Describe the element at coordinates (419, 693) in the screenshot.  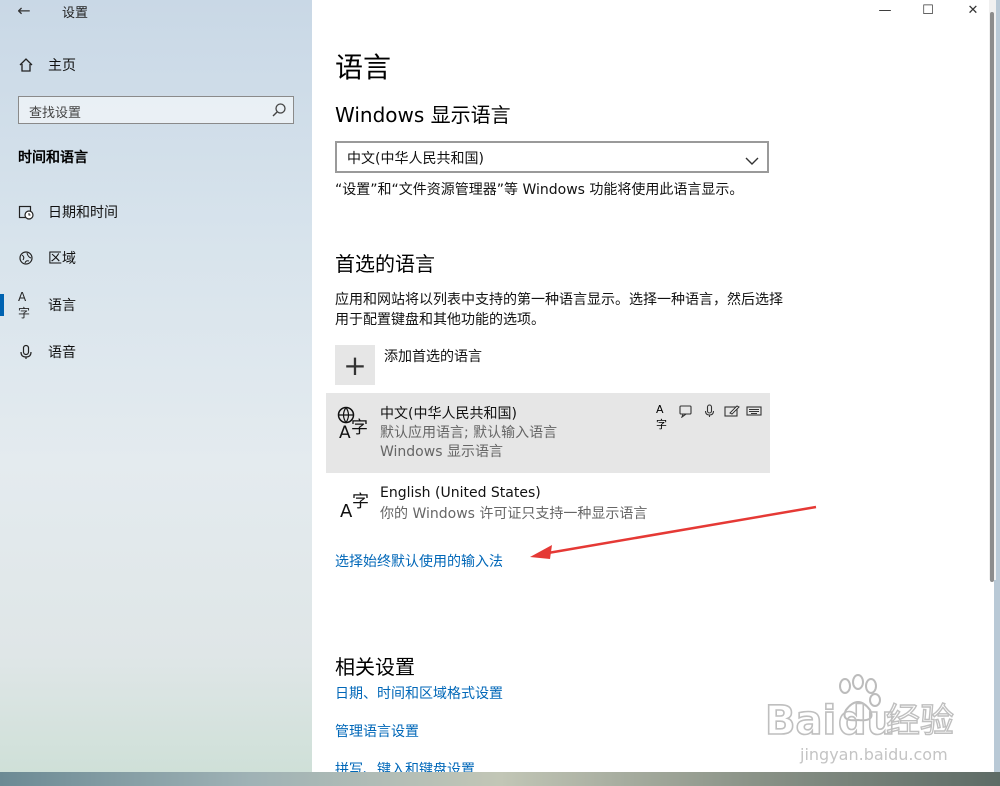
I see `related-link-date-time-format: 日期、时间和区域格式设置` at that location.